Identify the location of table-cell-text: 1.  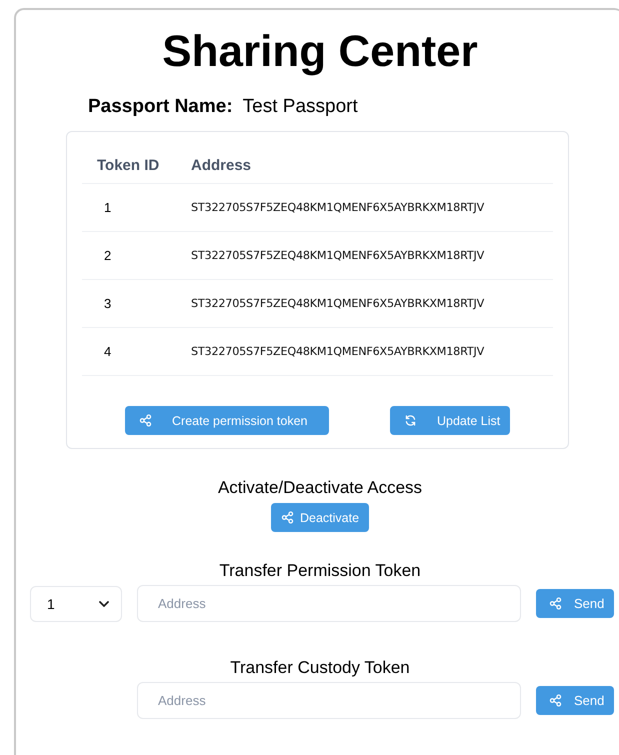
(107, 207).